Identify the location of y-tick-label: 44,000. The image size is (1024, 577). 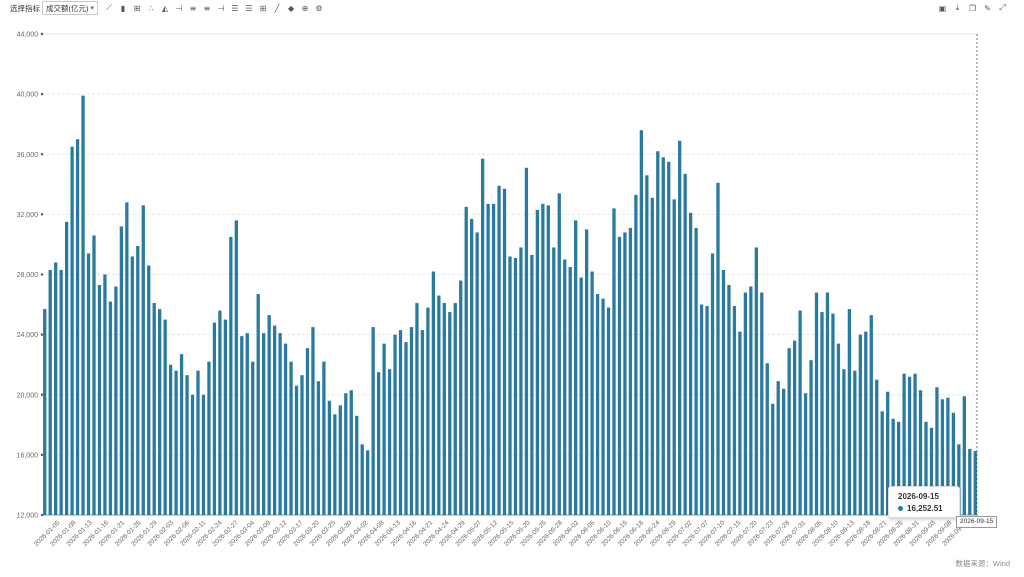
(28, 35).